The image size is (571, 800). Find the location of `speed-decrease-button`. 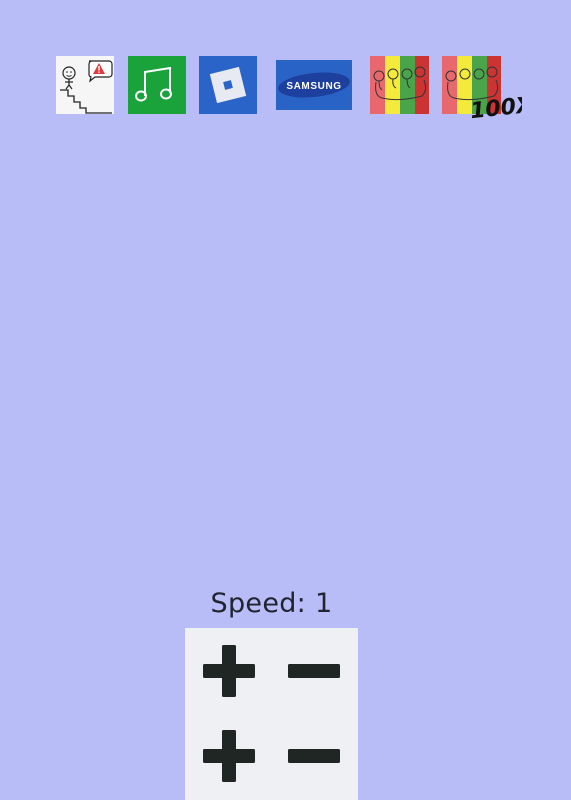

speed-decrease-button is located at coordinates (314, 671).